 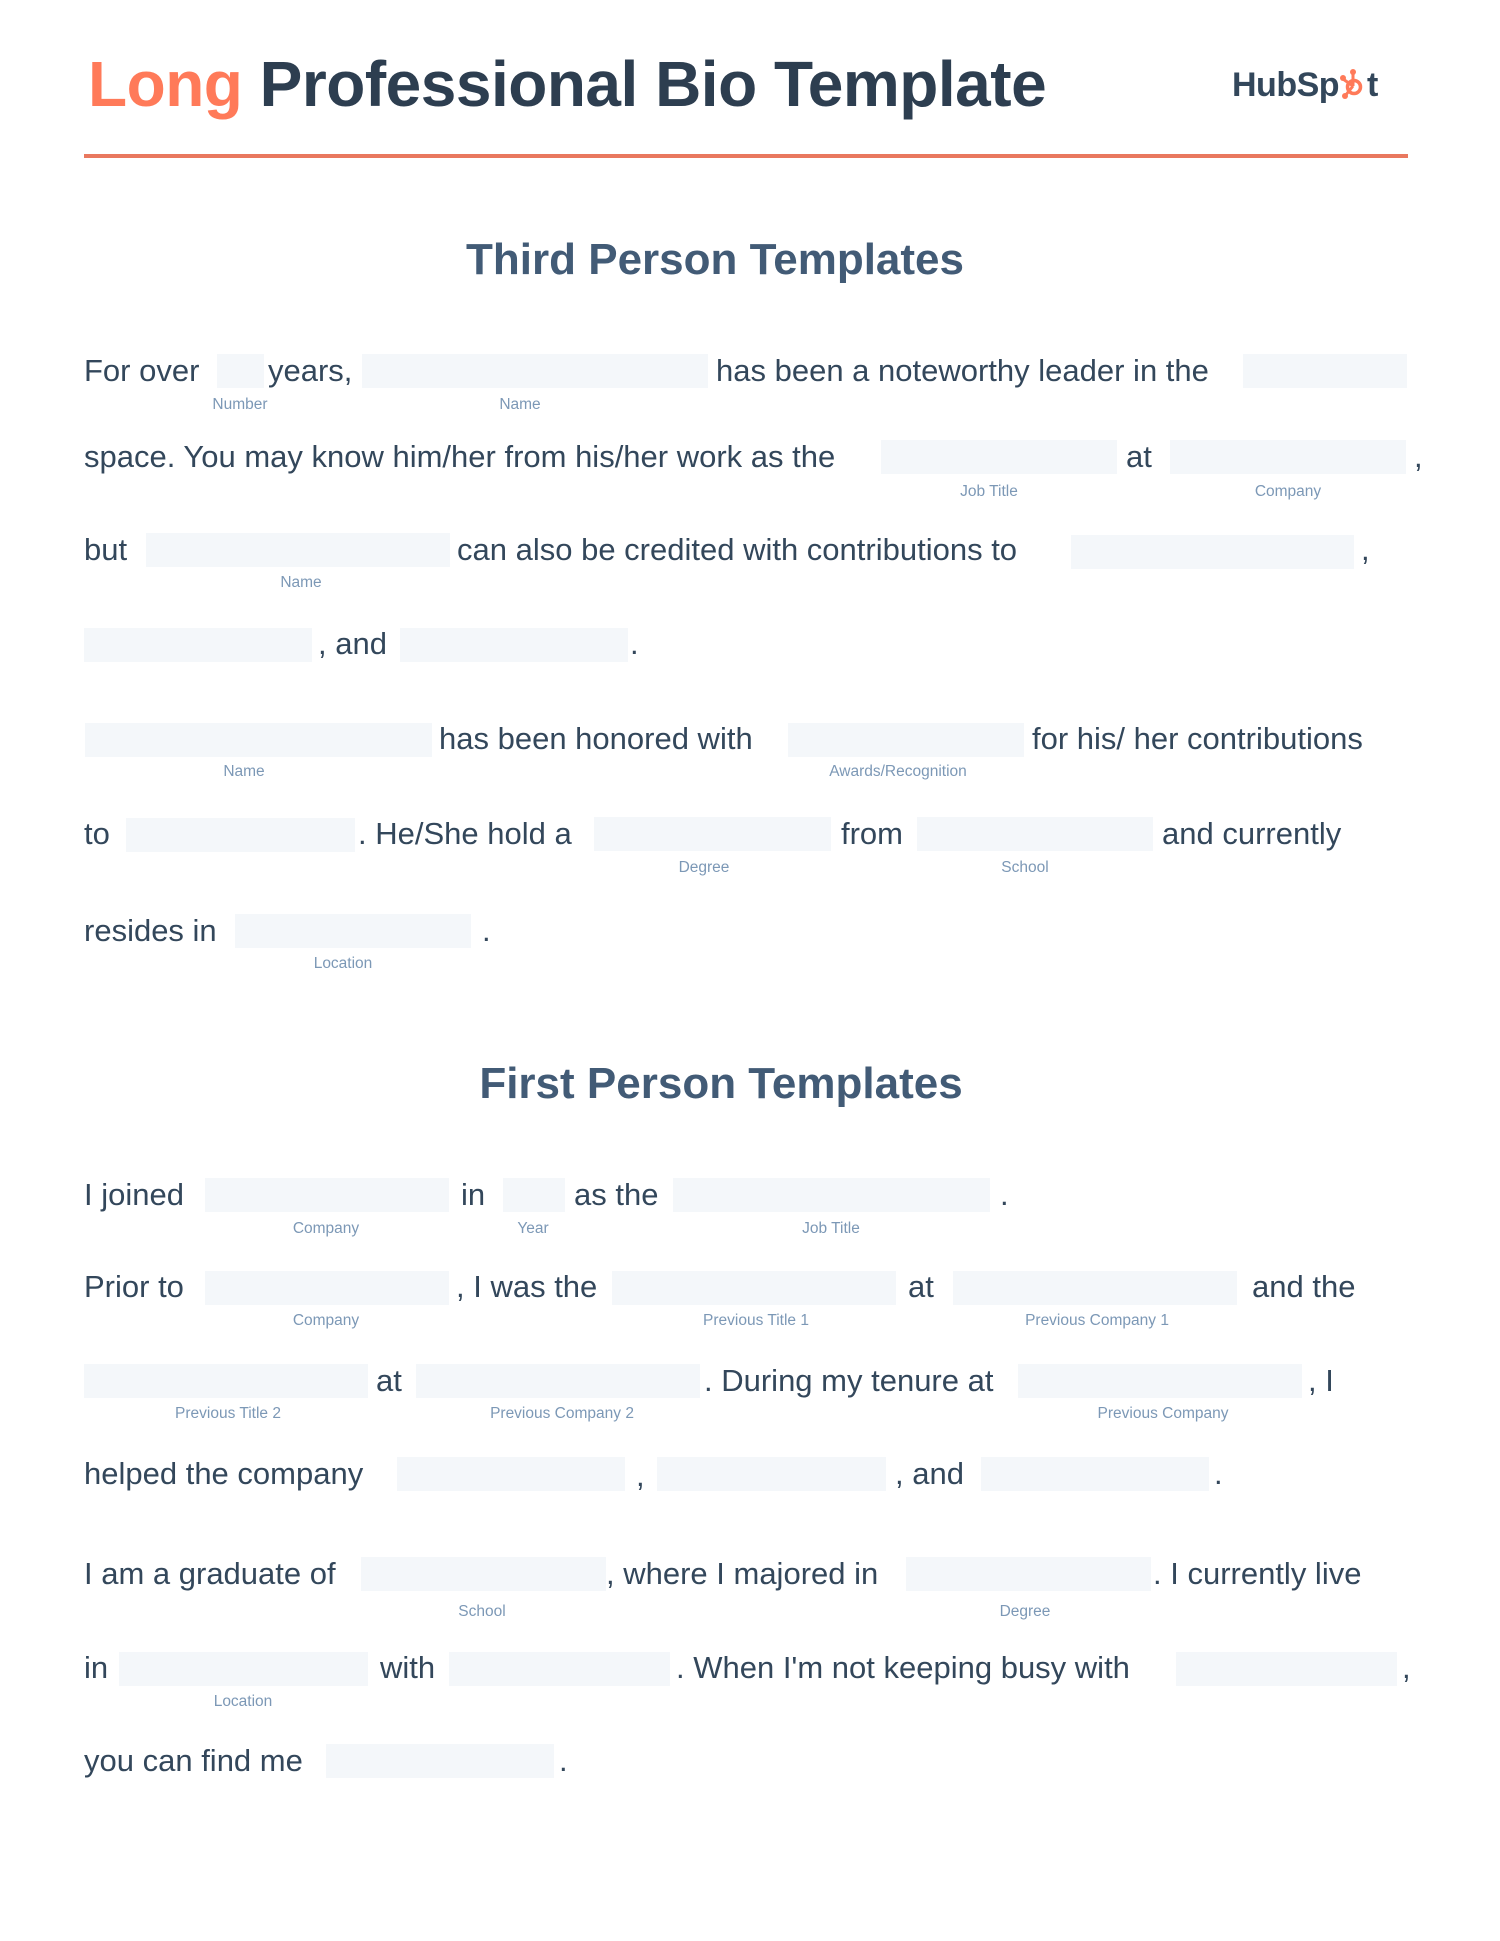 What do you see at coordinates (872, 833) in the screenshot?
I see `text: from` at bounding box center [872, 833].